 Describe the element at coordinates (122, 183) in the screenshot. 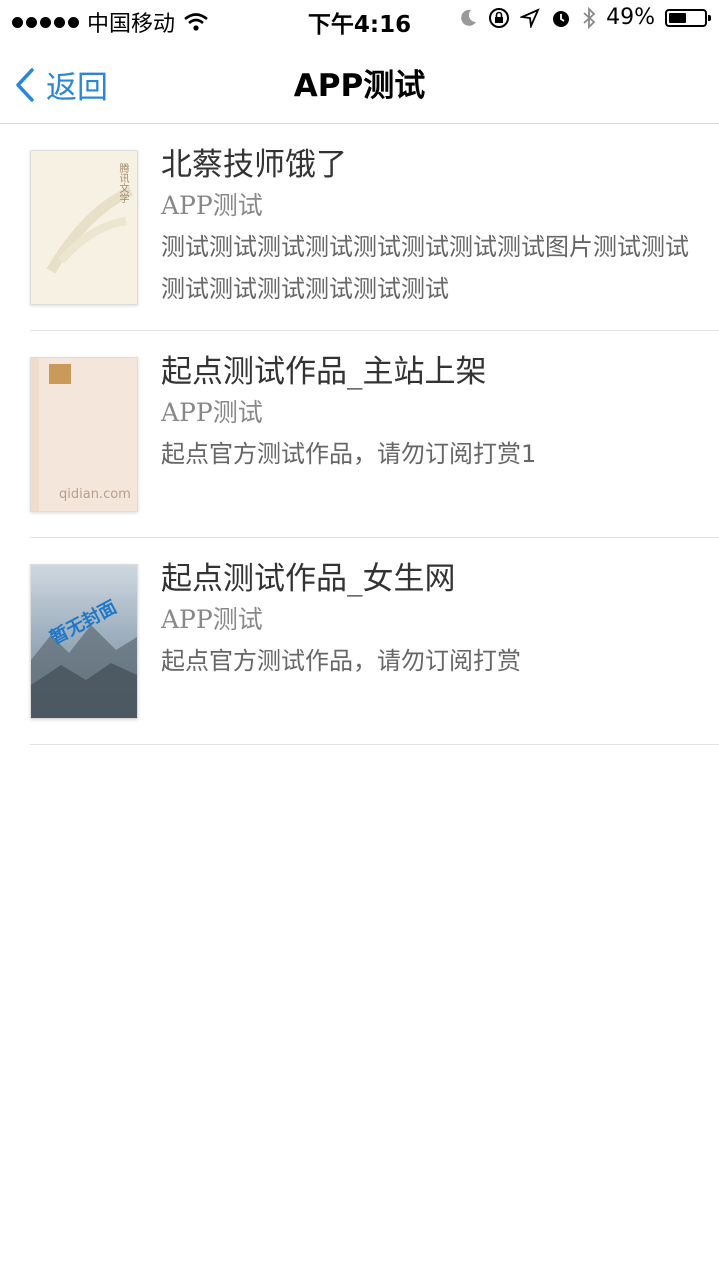

I see `cover-text: 腾讯文学` at that location.